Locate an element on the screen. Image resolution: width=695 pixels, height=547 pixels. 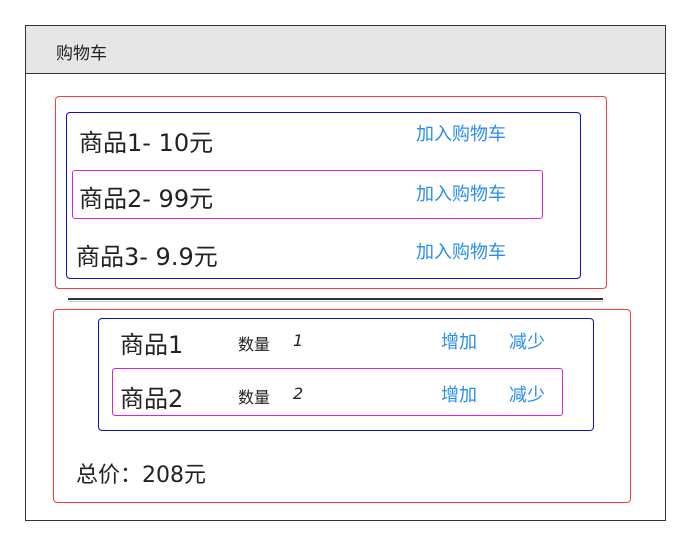
increase-button-2: 增加 is located at coordinates (459, 394).